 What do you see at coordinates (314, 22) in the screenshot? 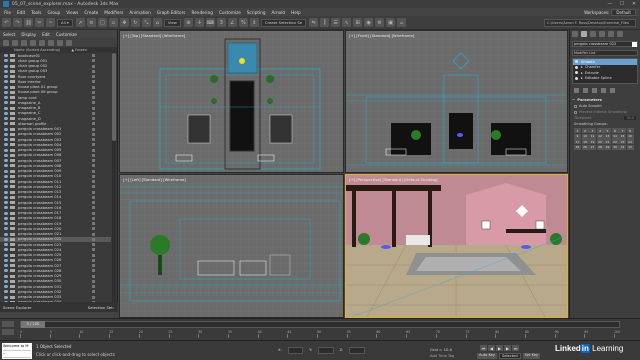
I see `mirror-icon: ⇋` at bounding box center [314, 22].